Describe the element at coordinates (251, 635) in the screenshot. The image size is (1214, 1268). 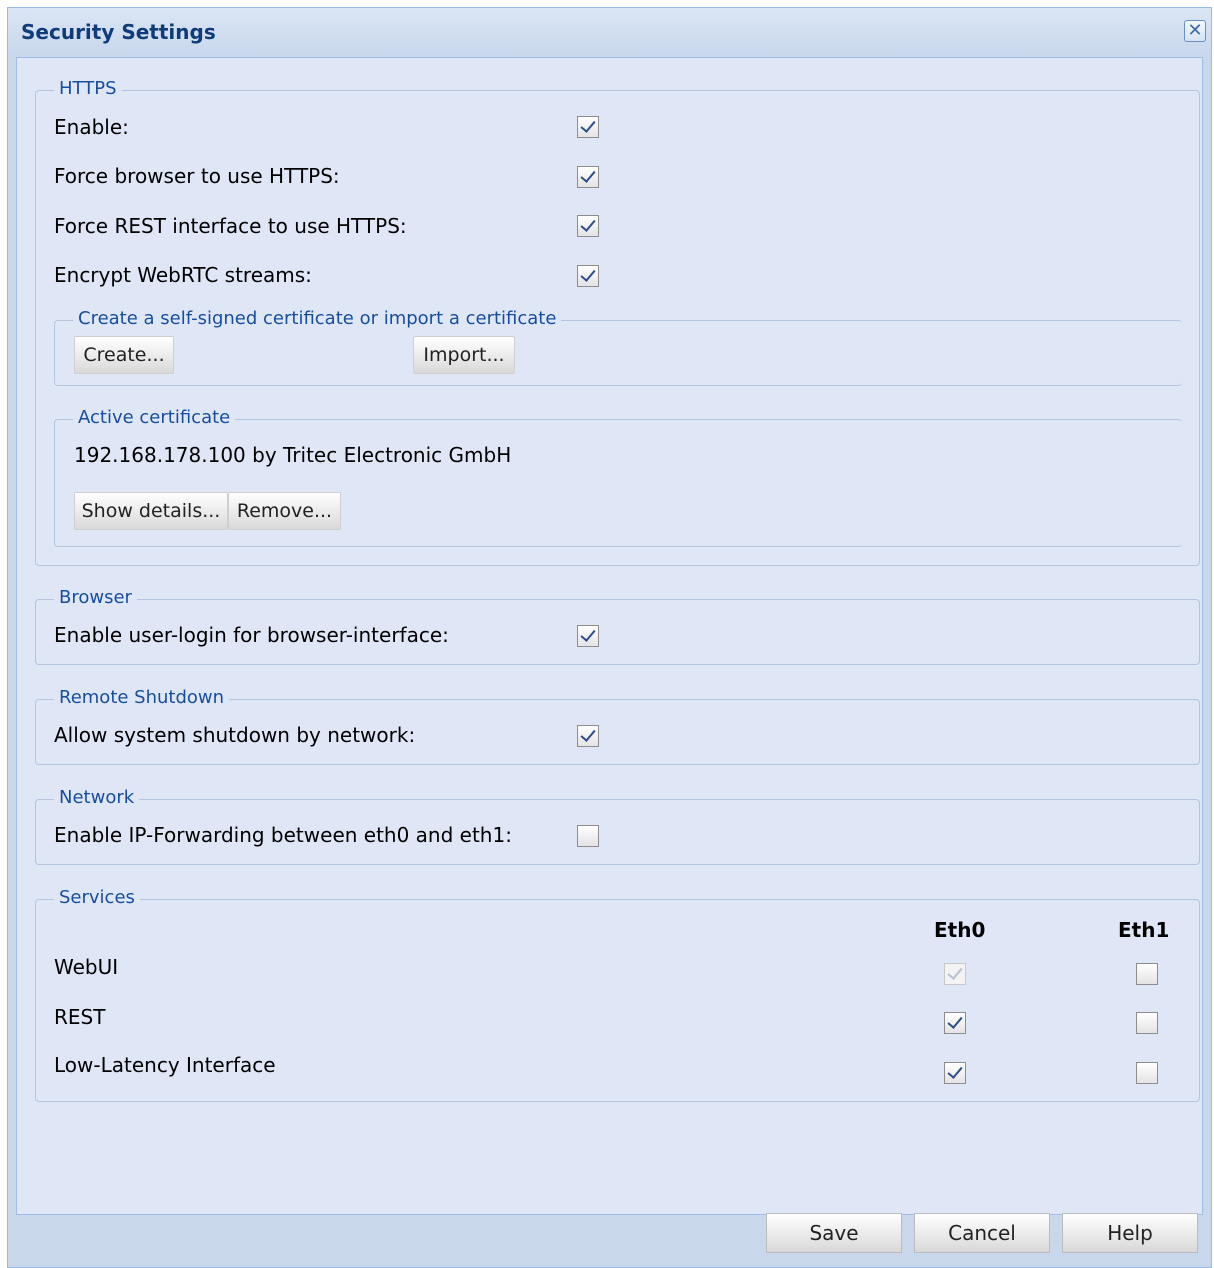
I see `browser-login-label: Enable user-login for browser-interface:` at that location.